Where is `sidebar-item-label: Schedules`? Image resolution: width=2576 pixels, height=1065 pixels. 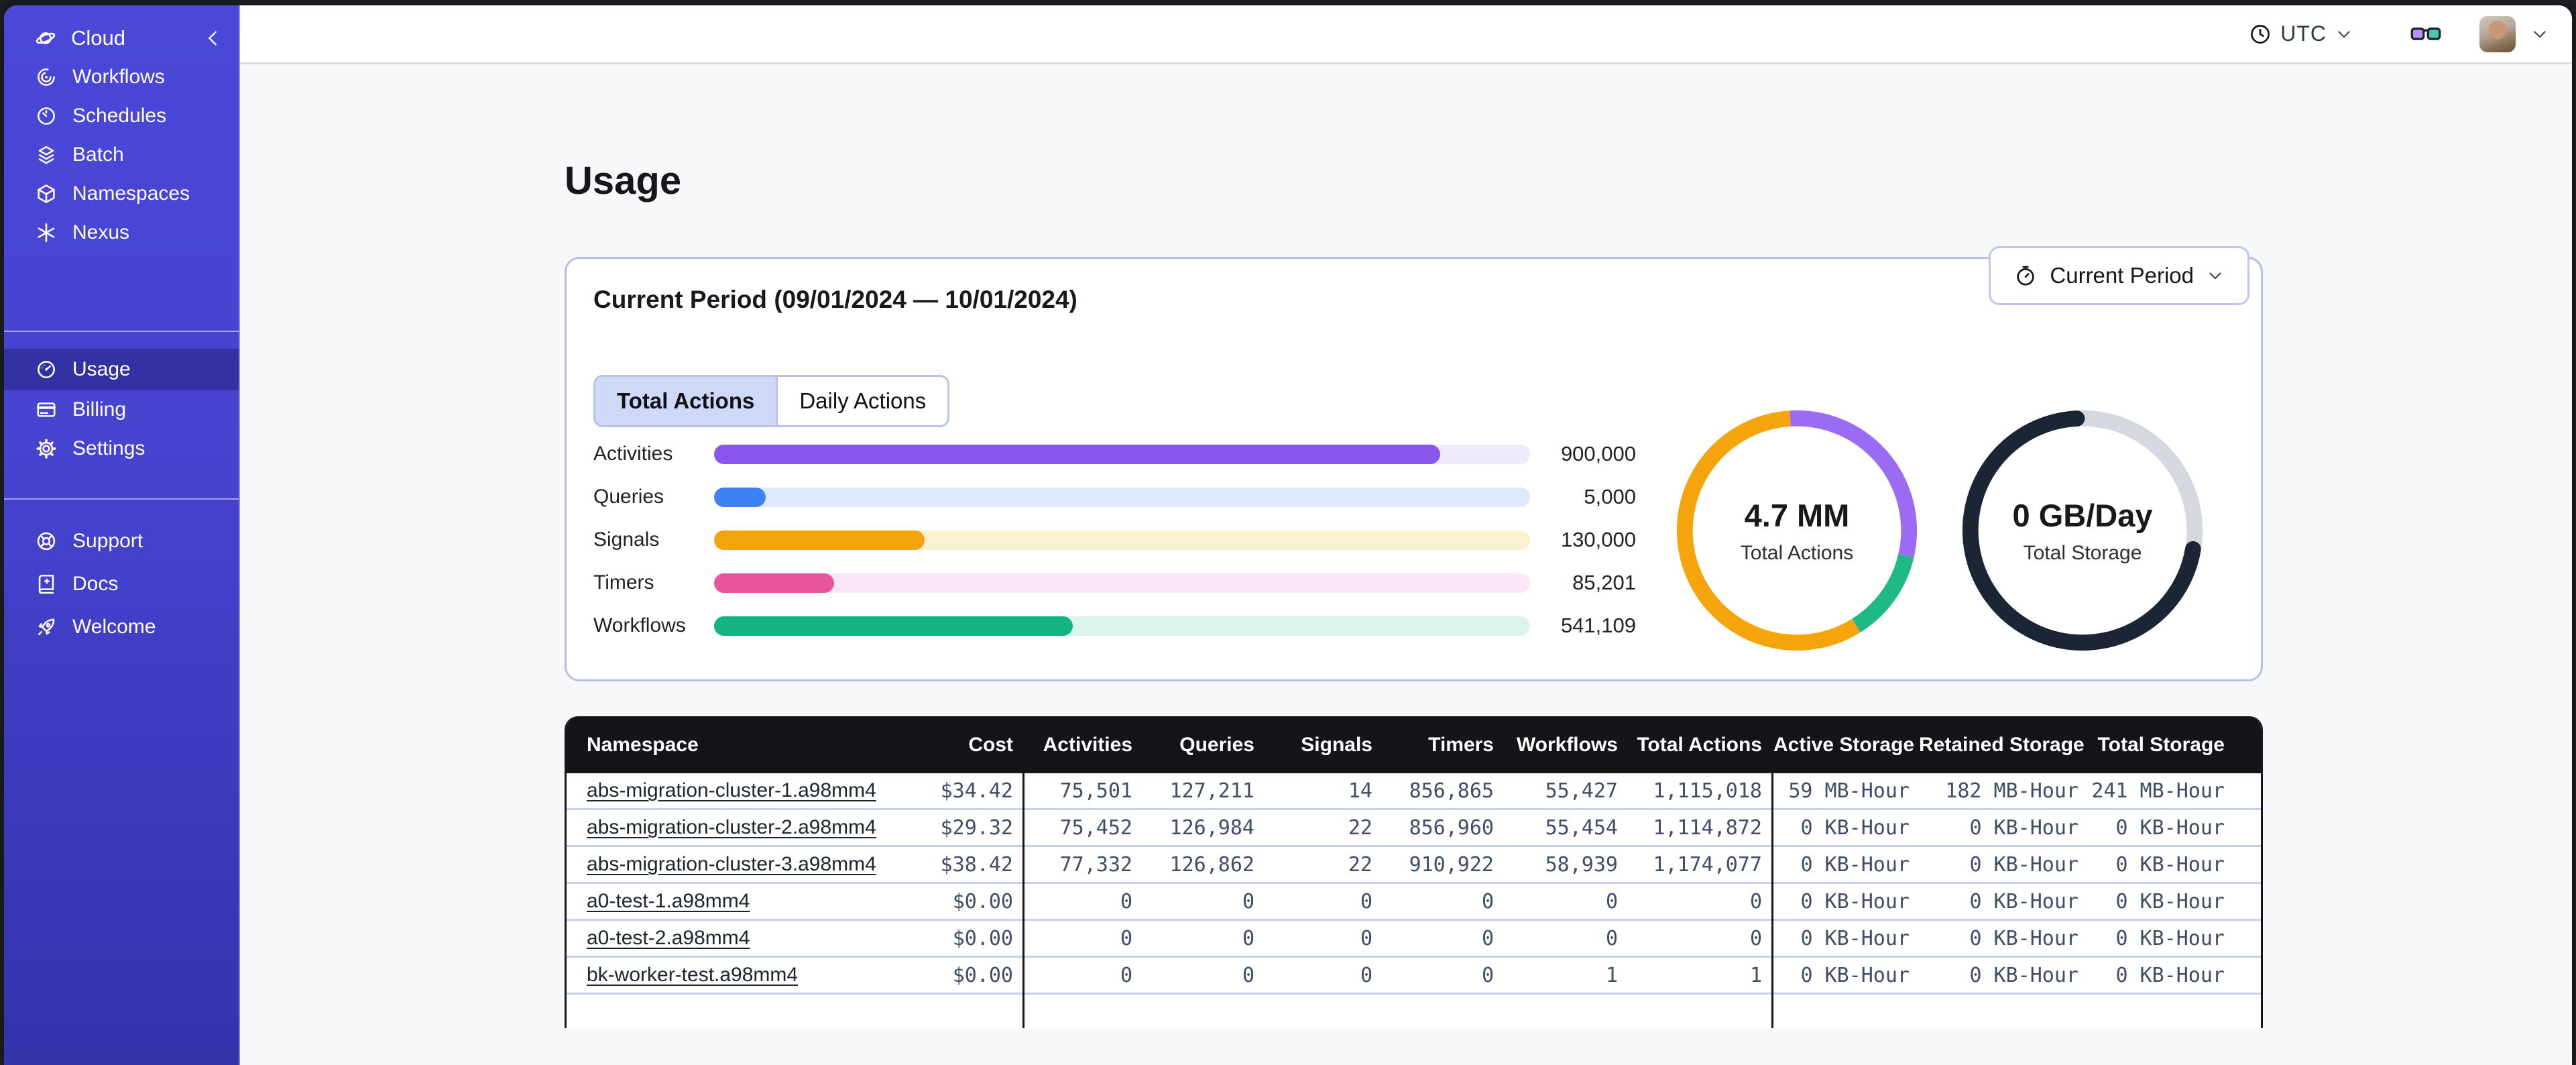 sidebar-item-label: Schedules is located at coordinates (119, 116).